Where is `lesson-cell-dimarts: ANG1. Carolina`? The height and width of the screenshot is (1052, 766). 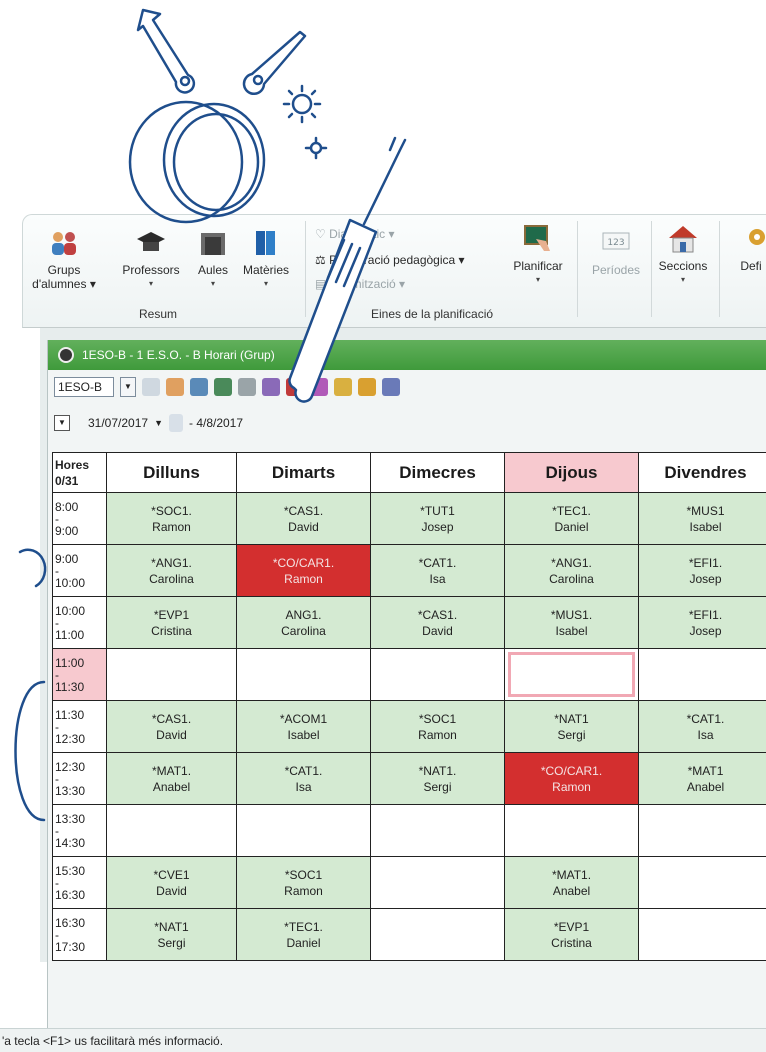
lesson-cell-dimarts: ANG1. Carolina is located at coordinates (303, 622).